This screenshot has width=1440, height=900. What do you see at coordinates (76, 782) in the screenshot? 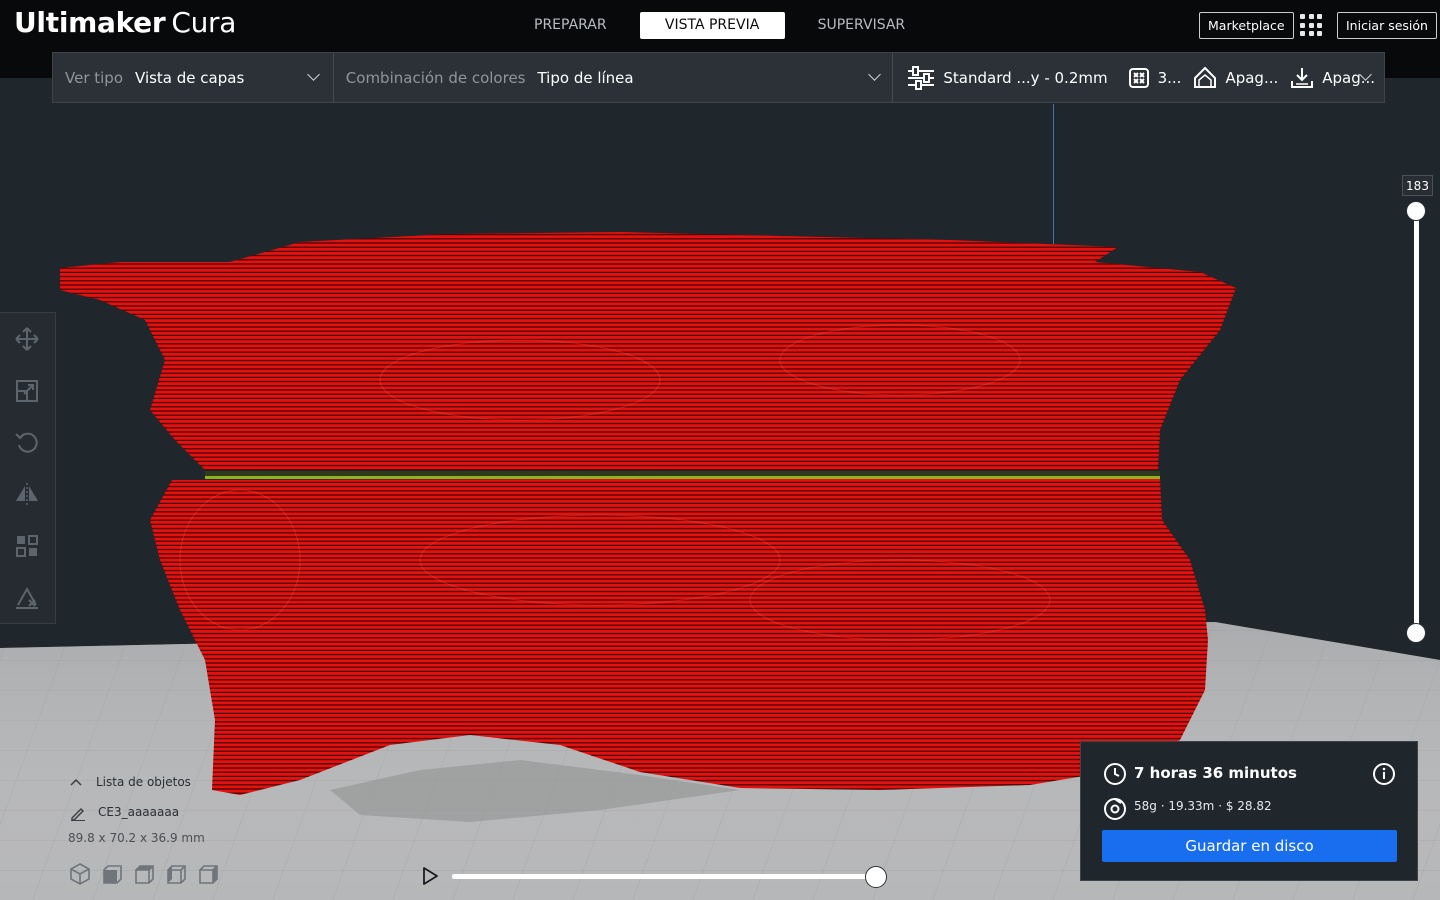
I see `chevron-up-icon` at bounding box center [76, 782].